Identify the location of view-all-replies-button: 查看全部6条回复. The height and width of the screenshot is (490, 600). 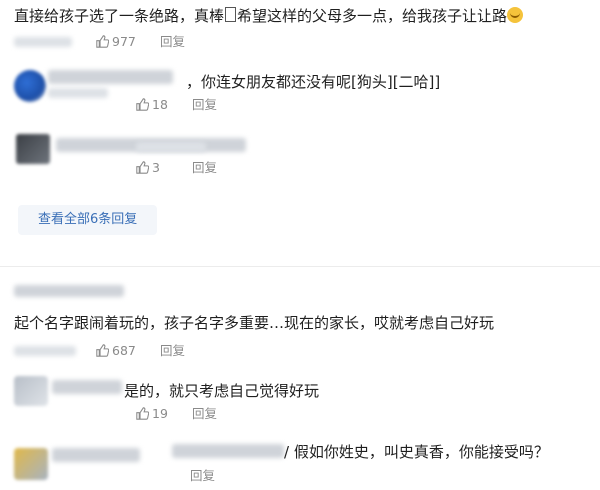
(88, 220).